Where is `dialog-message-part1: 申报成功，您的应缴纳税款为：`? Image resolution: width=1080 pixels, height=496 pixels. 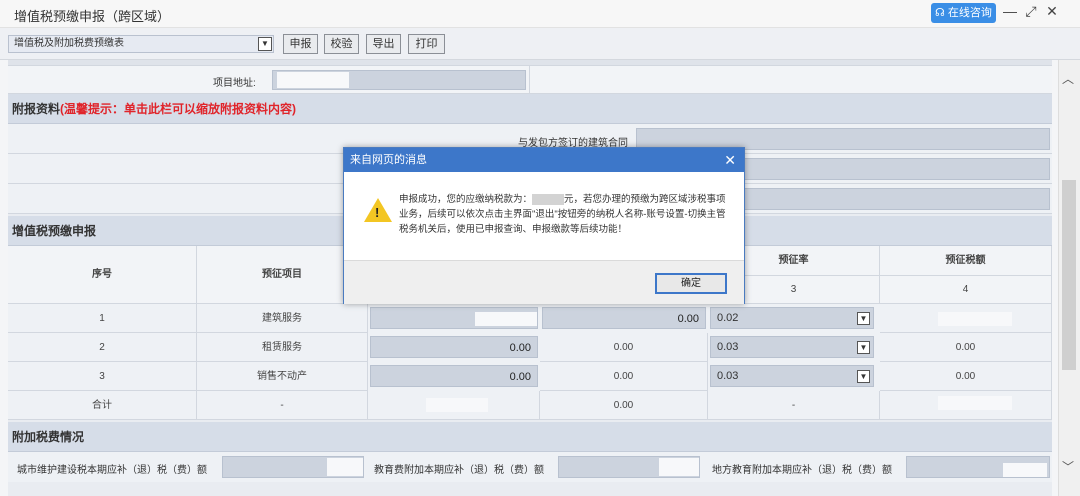
dialog-message-part1: 申报成功，您的应缴纳税款为： is located at coordinates (466, 199).